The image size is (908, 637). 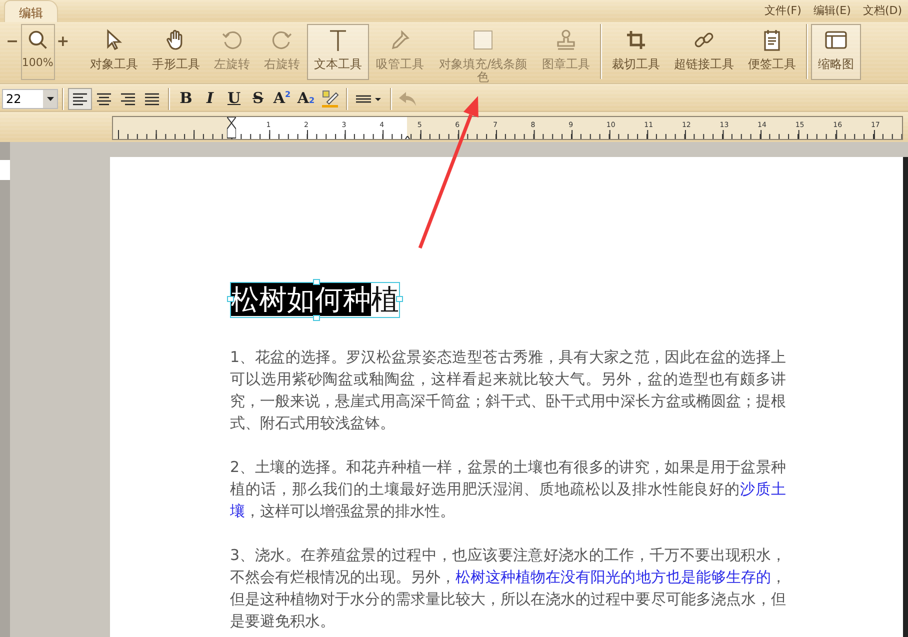 What do you see at coordinates (508, 588) in the screenshot?
I see `paragraph: 3、浇水。在养殖盆景的过程中，也应该要注意好浇水的工作，千万不要出现积水，不然会有烂根情况的出现。另外，松树这种植物在没有阳光的地方也是能够生存的，但是这种植物对于水分的需求量比较大，所以在浇水的过程中要尽可能多浇点水，但是要避免积水。` at bounding box center [508, 588].